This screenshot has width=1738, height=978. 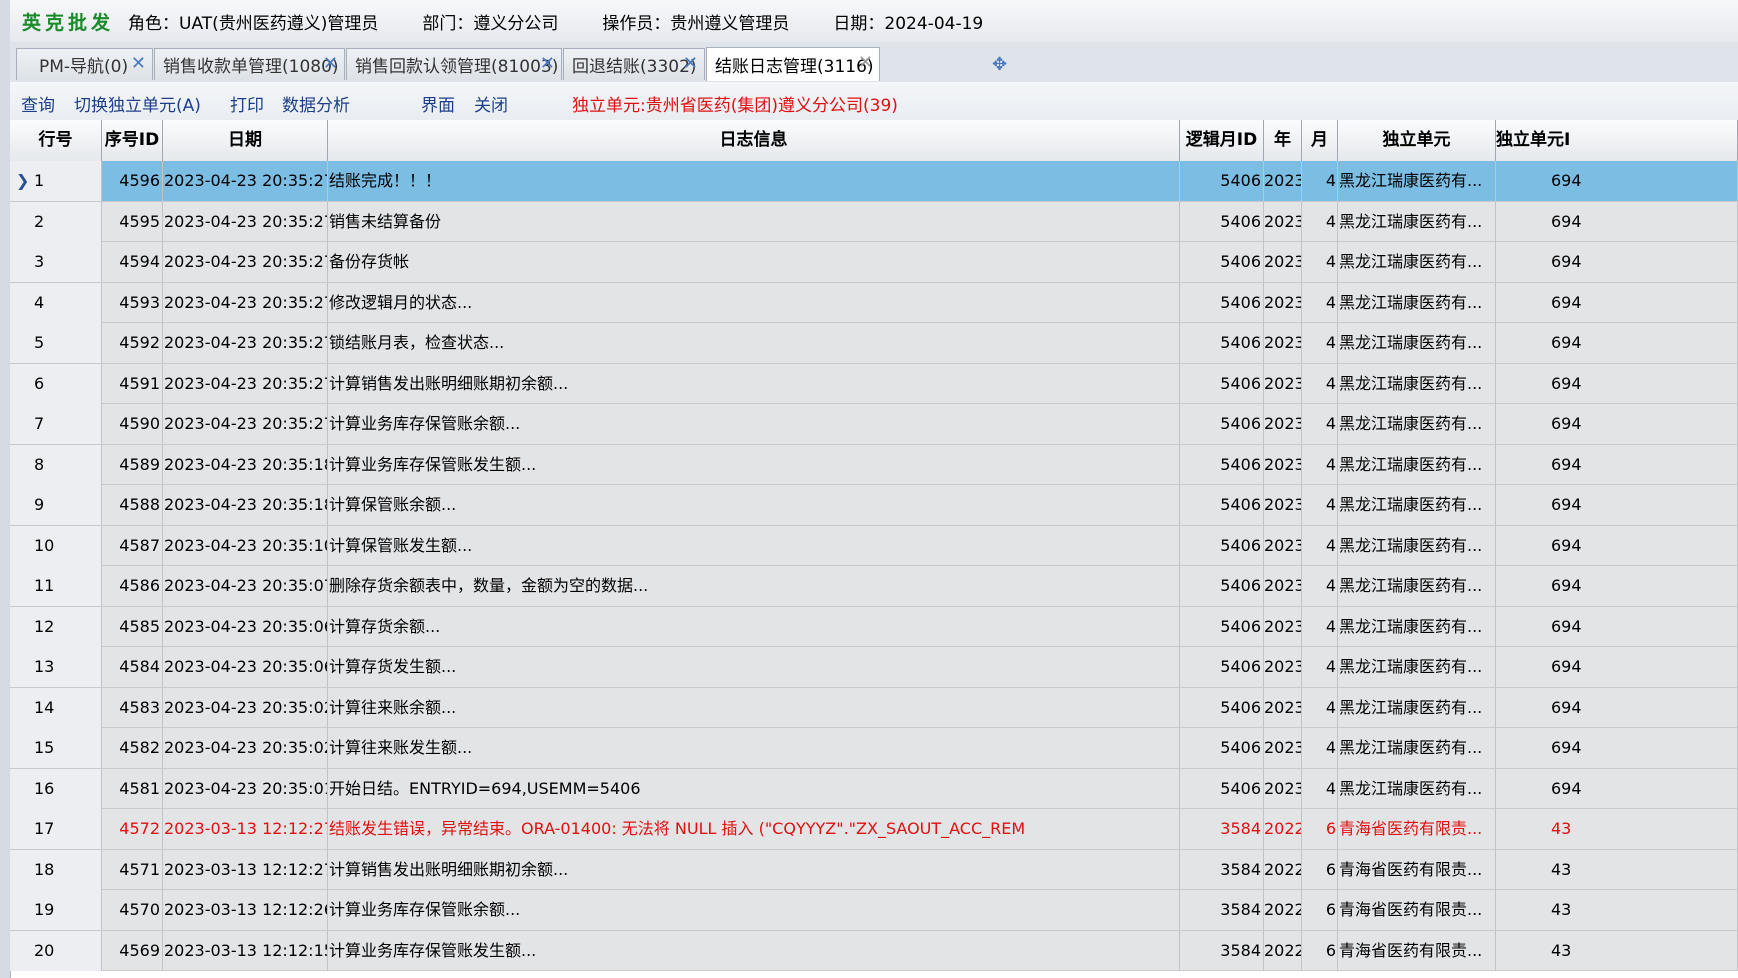 What do you see at coordinates (56, 910) in the screenshot?
I see `cell-row-no: 19` at bounding box center [56, 910].